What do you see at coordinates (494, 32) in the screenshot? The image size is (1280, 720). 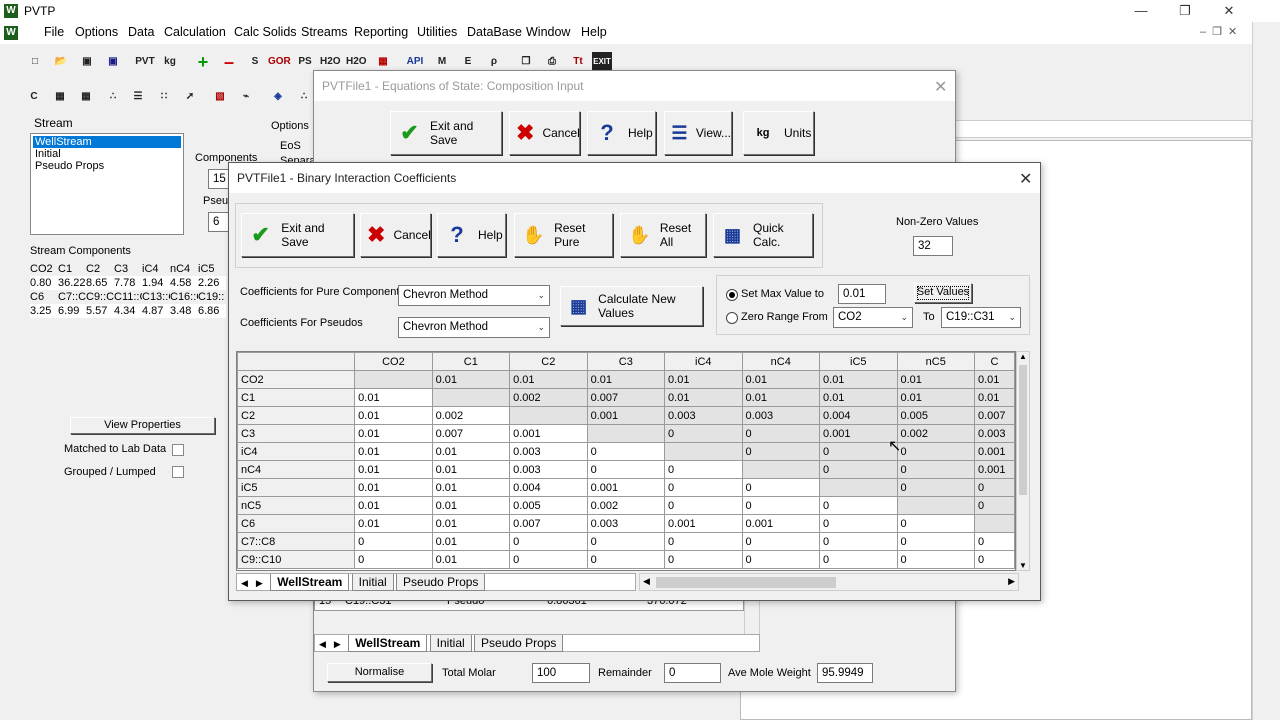 I see `menu-database: DataBase` at bounding box center [494, 32].